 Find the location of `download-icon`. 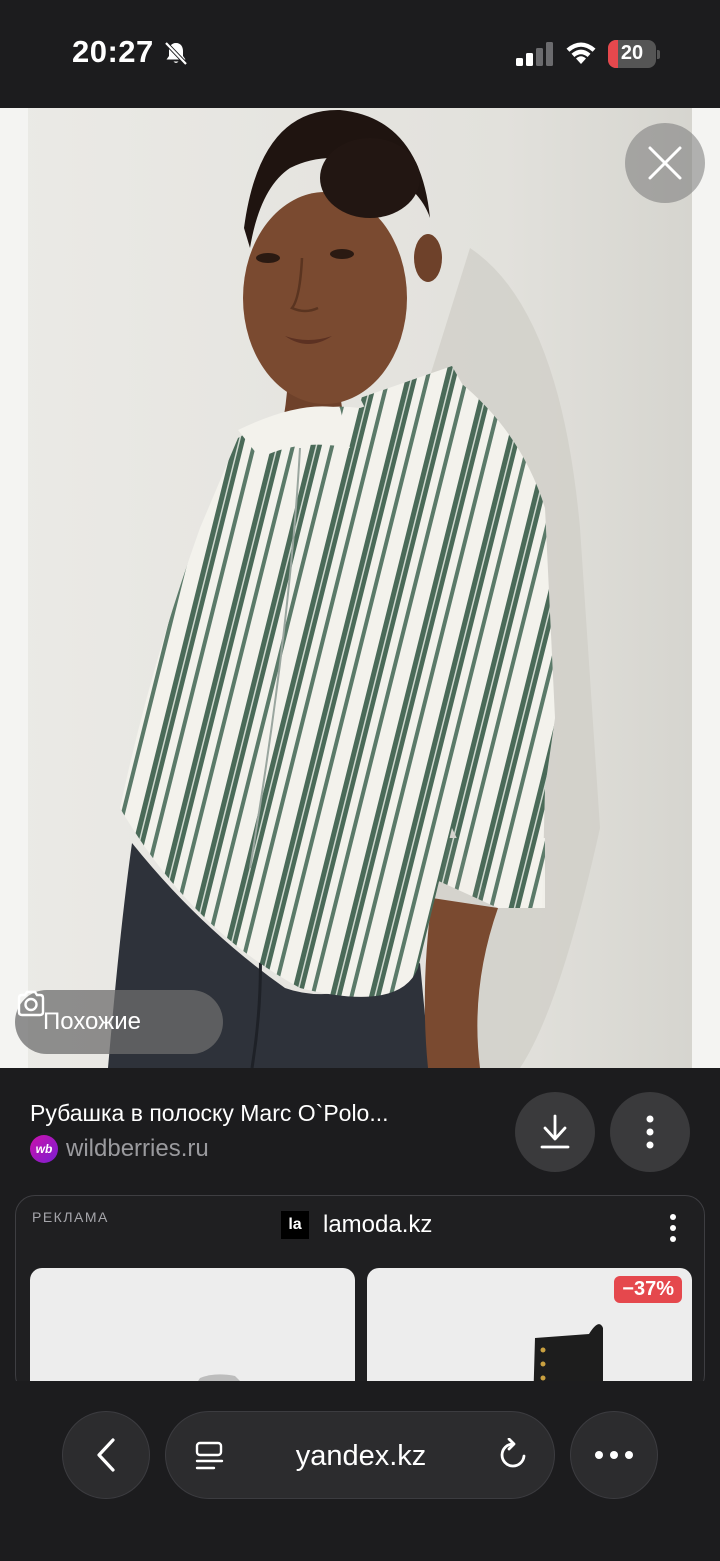

download-icon is located at coordinates (555, 1131).